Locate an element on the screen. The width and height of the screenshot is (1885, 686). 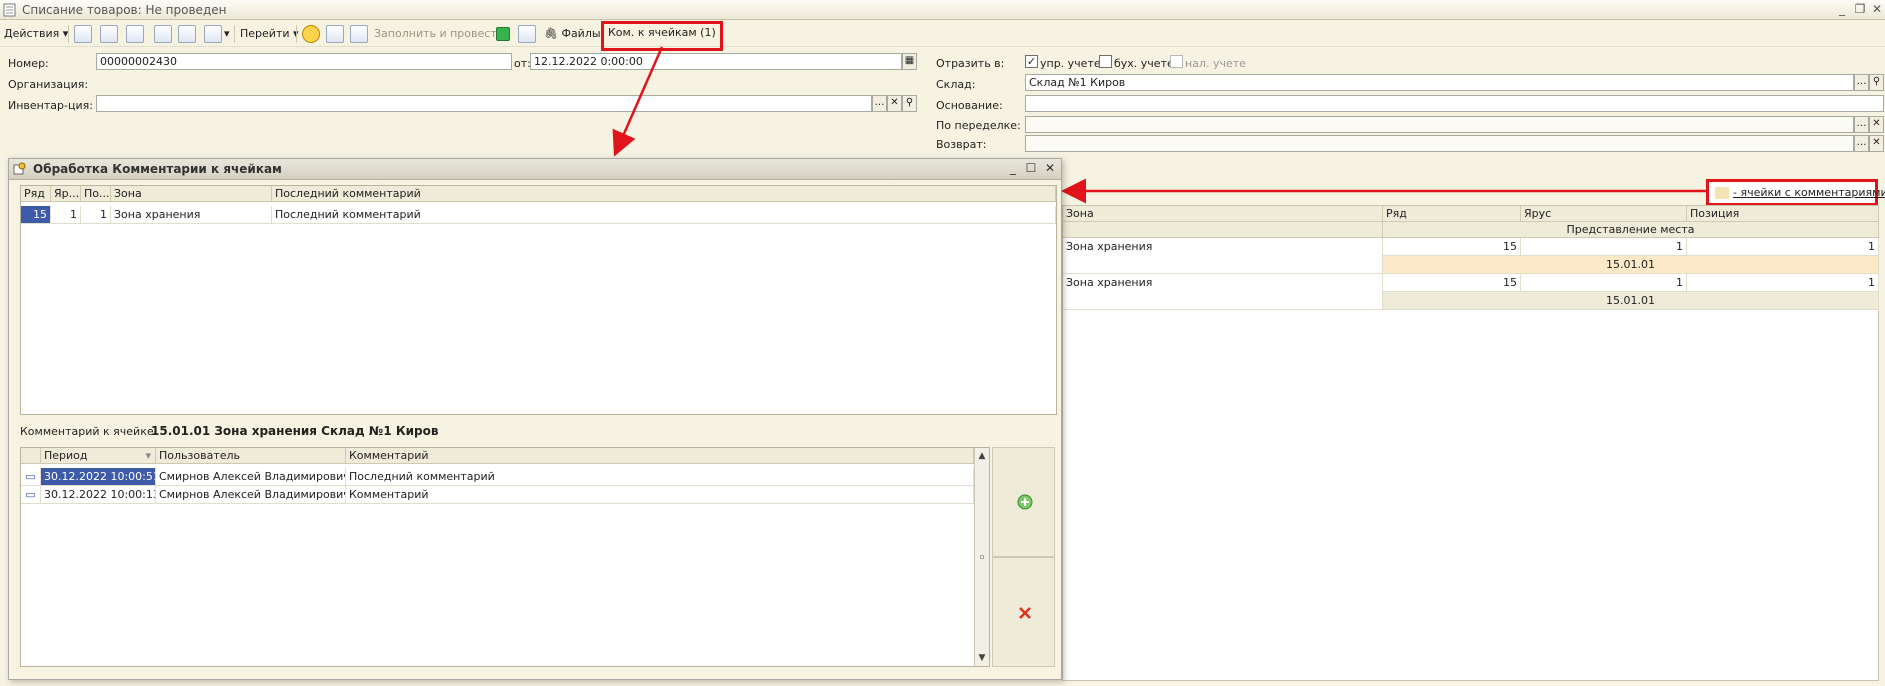
based-on-icon is located at coordinates (213, 34).